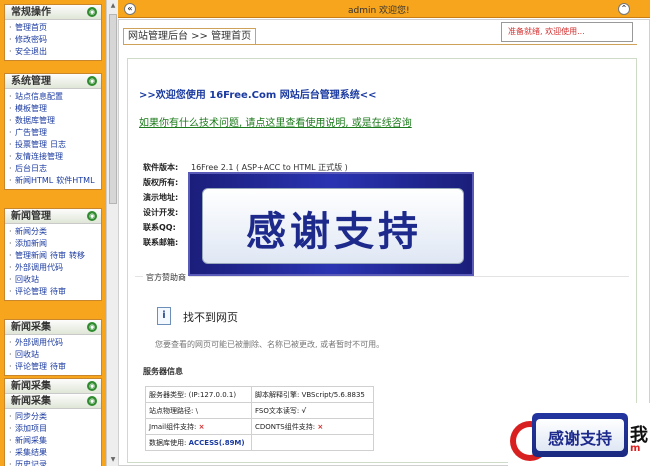  What do you see at coordinates (112, 233) in the screenshot?
I see `sidebar-scrollbar: ▲ ▼` at bounding box center [112, 233].